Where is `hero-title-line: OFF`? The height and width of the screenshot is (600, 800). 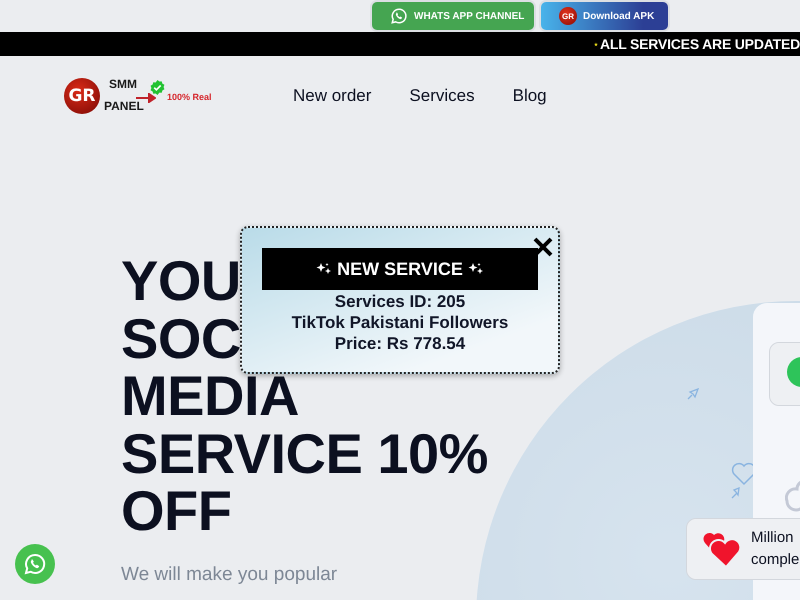
hero-title-line: OFF is located at coordinates (176, 511).